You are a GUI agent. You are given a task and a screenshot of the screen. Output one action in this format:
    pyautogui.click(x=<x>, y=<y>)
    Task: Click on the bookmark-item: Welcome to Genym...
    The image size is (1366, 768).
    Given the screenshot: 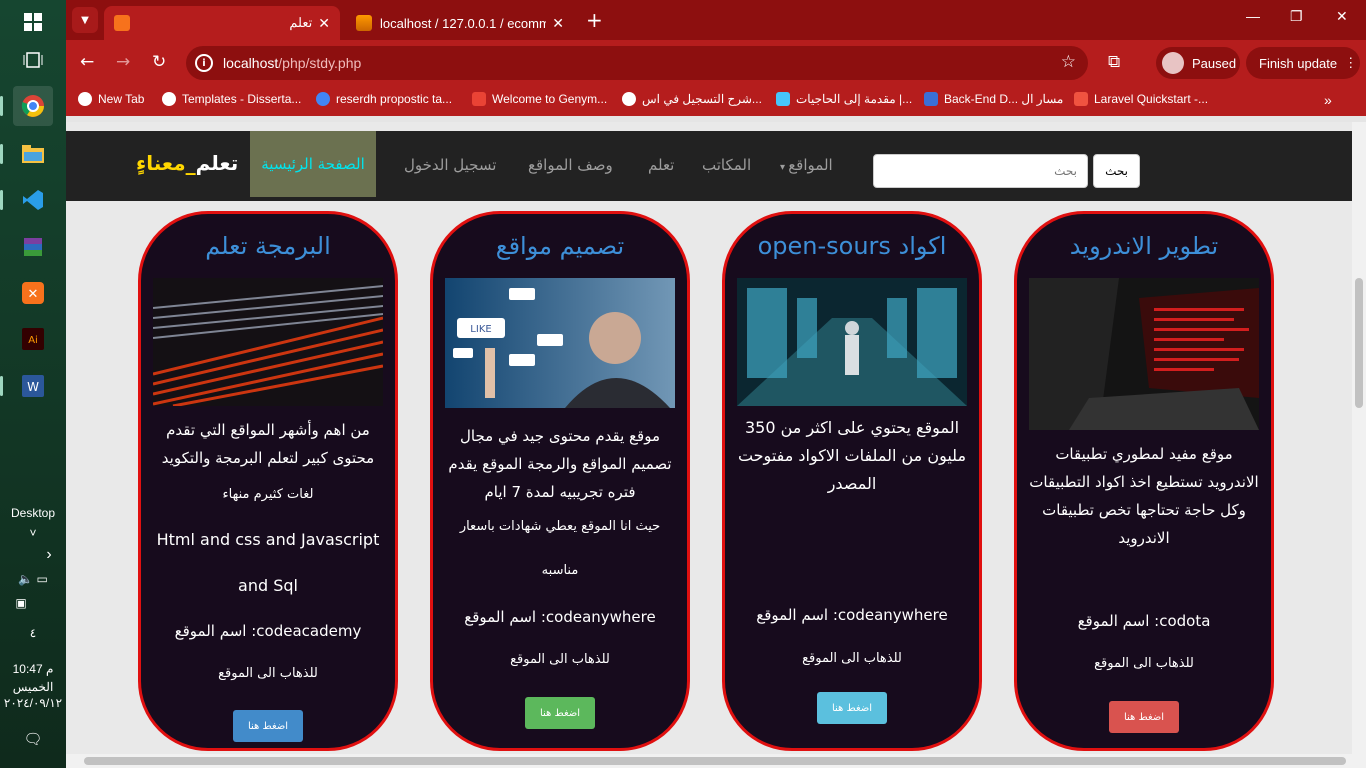 What is the action you would take?
    pyautogui.click(x=539, y=99)
    